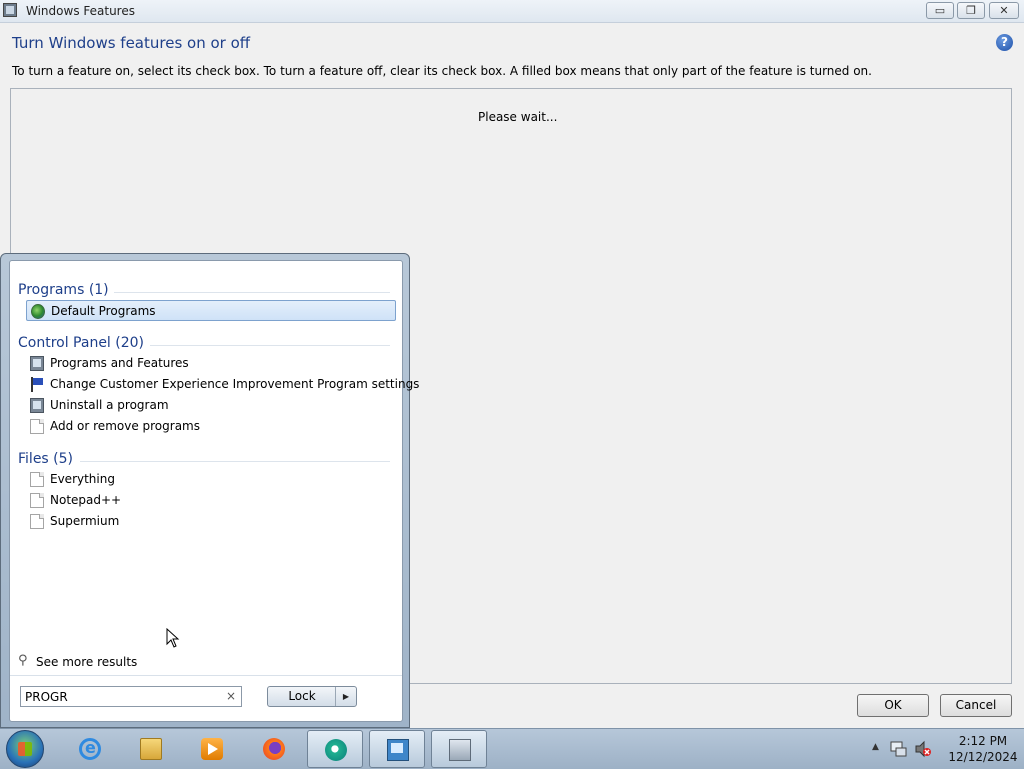  I want to click on result-uninstall-a-program: Uninstall a program, so click(211, 405).